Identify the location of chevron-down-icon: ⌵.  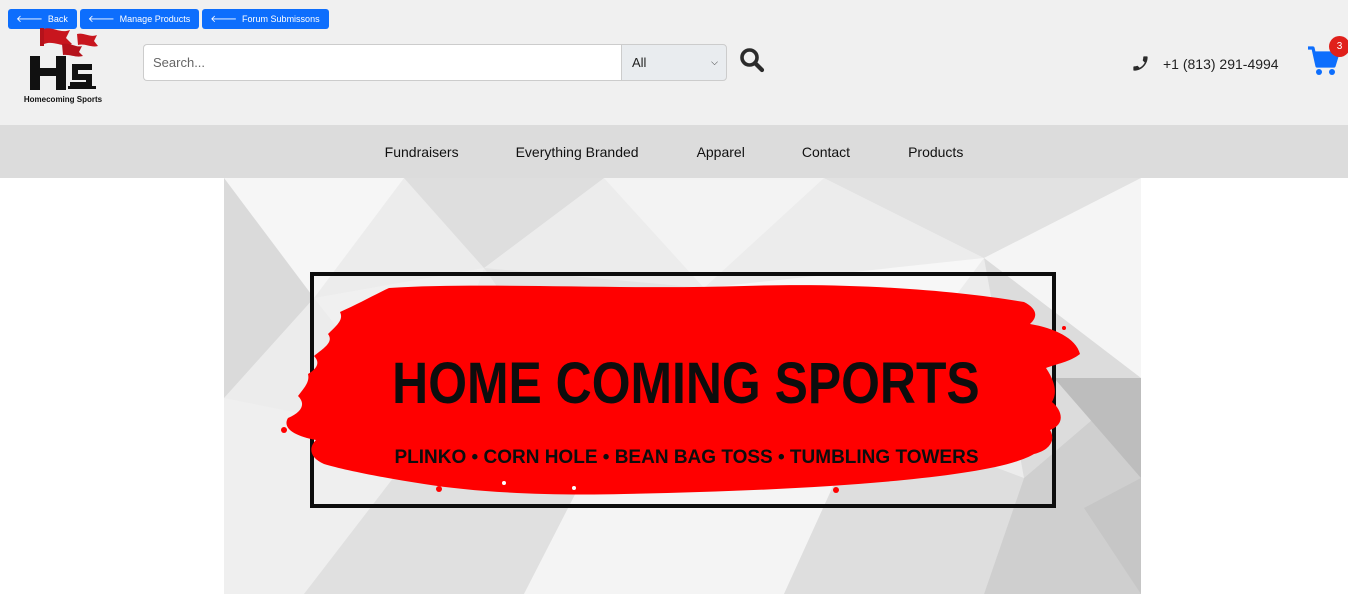
(714, 62).